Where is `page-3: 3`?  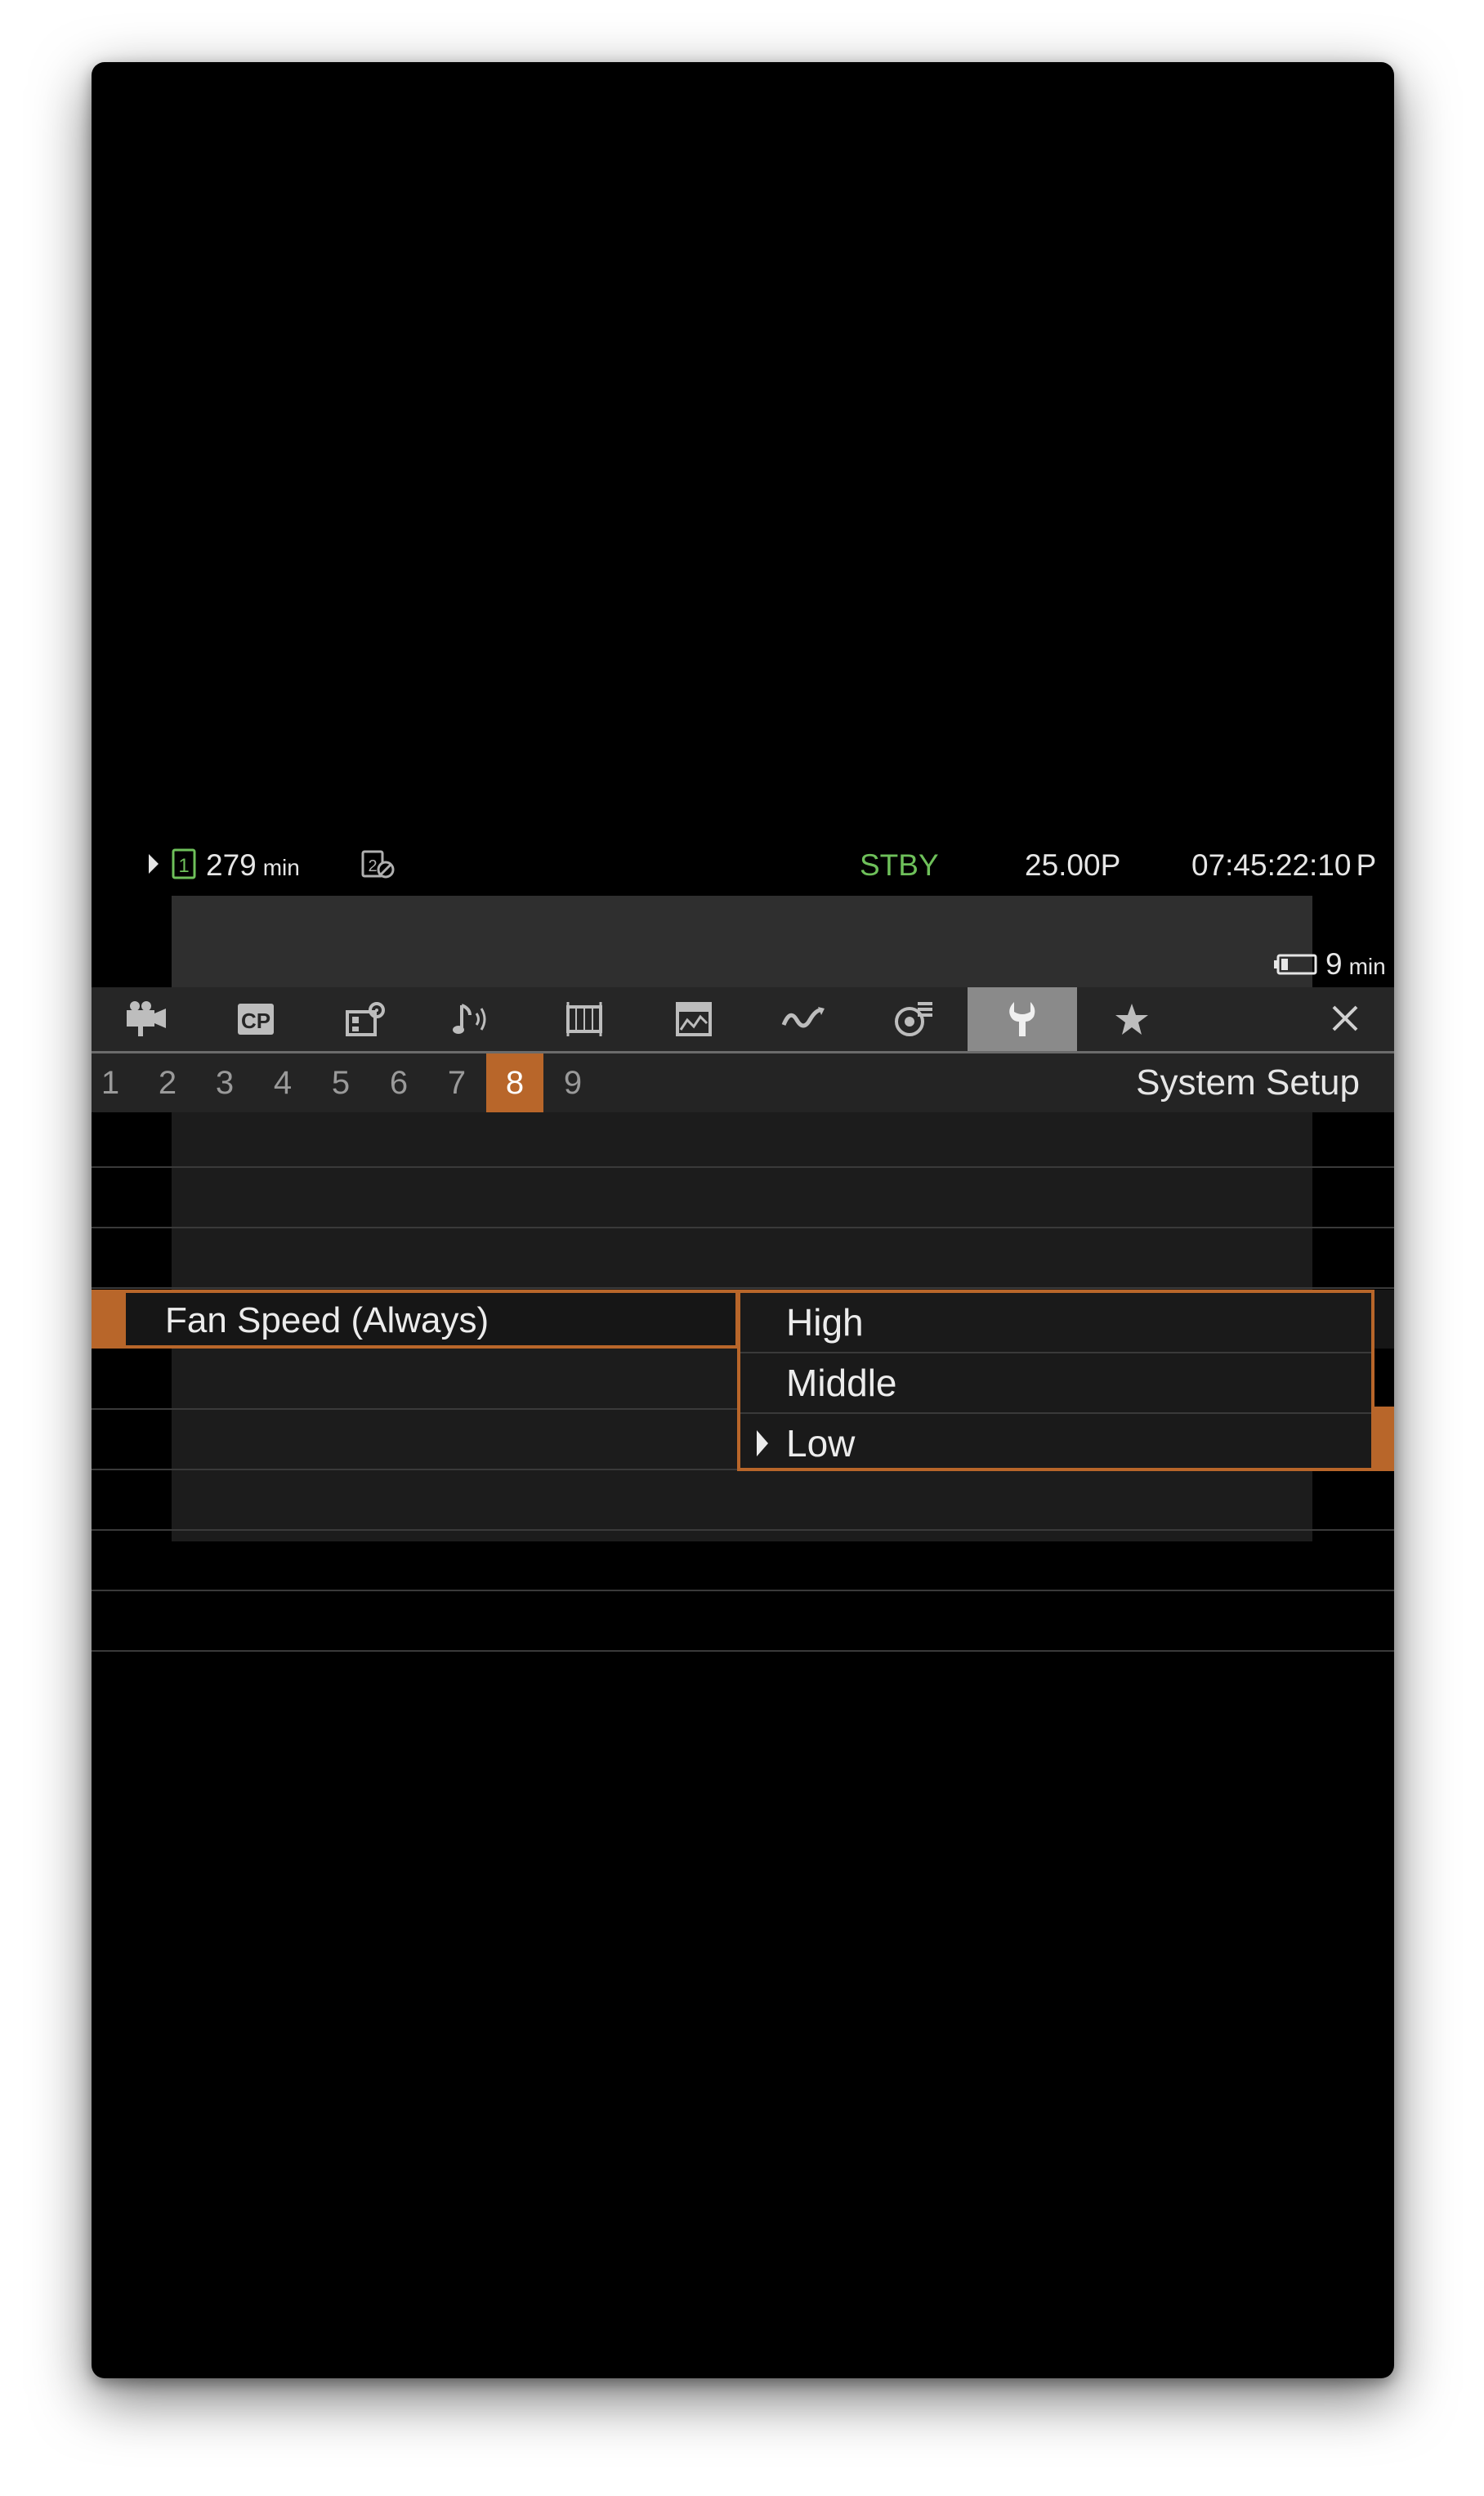 page-3: 3 is located at coordinates (224, 1082).